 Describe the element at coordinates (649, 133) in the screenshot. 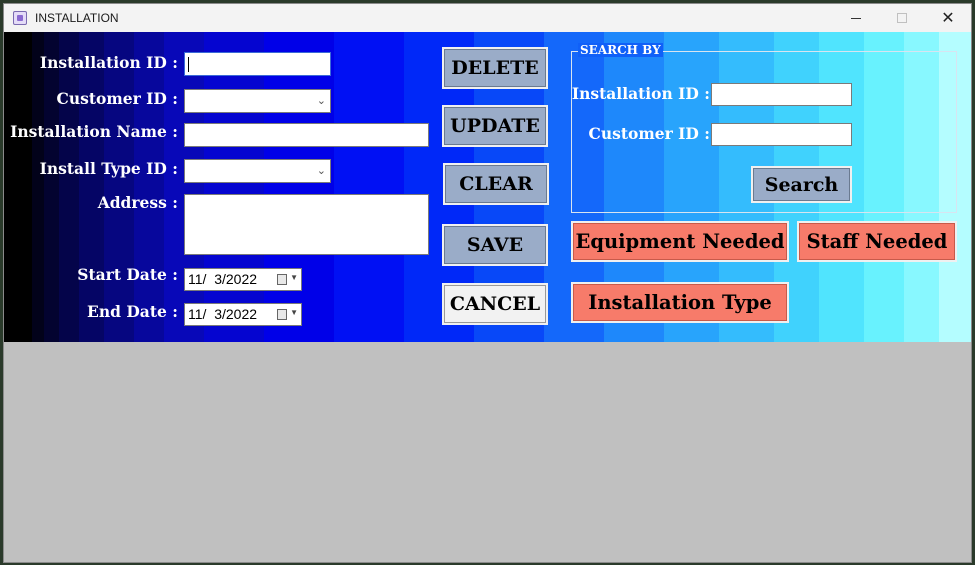

I see `search-customer-id-label: Customer ID :` at that location.